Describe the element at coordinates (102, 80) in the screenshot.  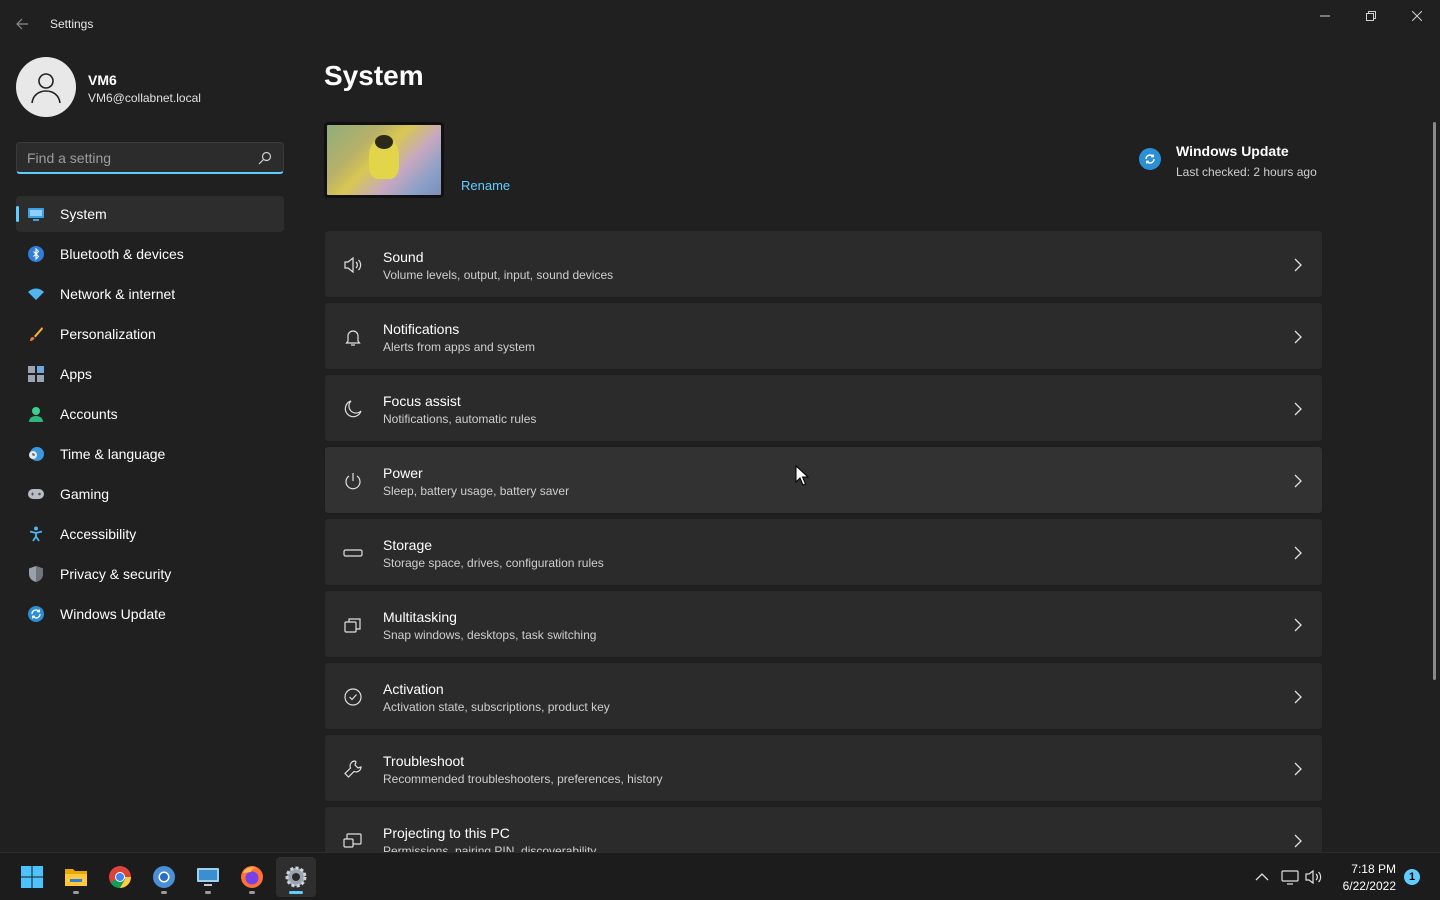
I see `user-name: VM6` at that location.